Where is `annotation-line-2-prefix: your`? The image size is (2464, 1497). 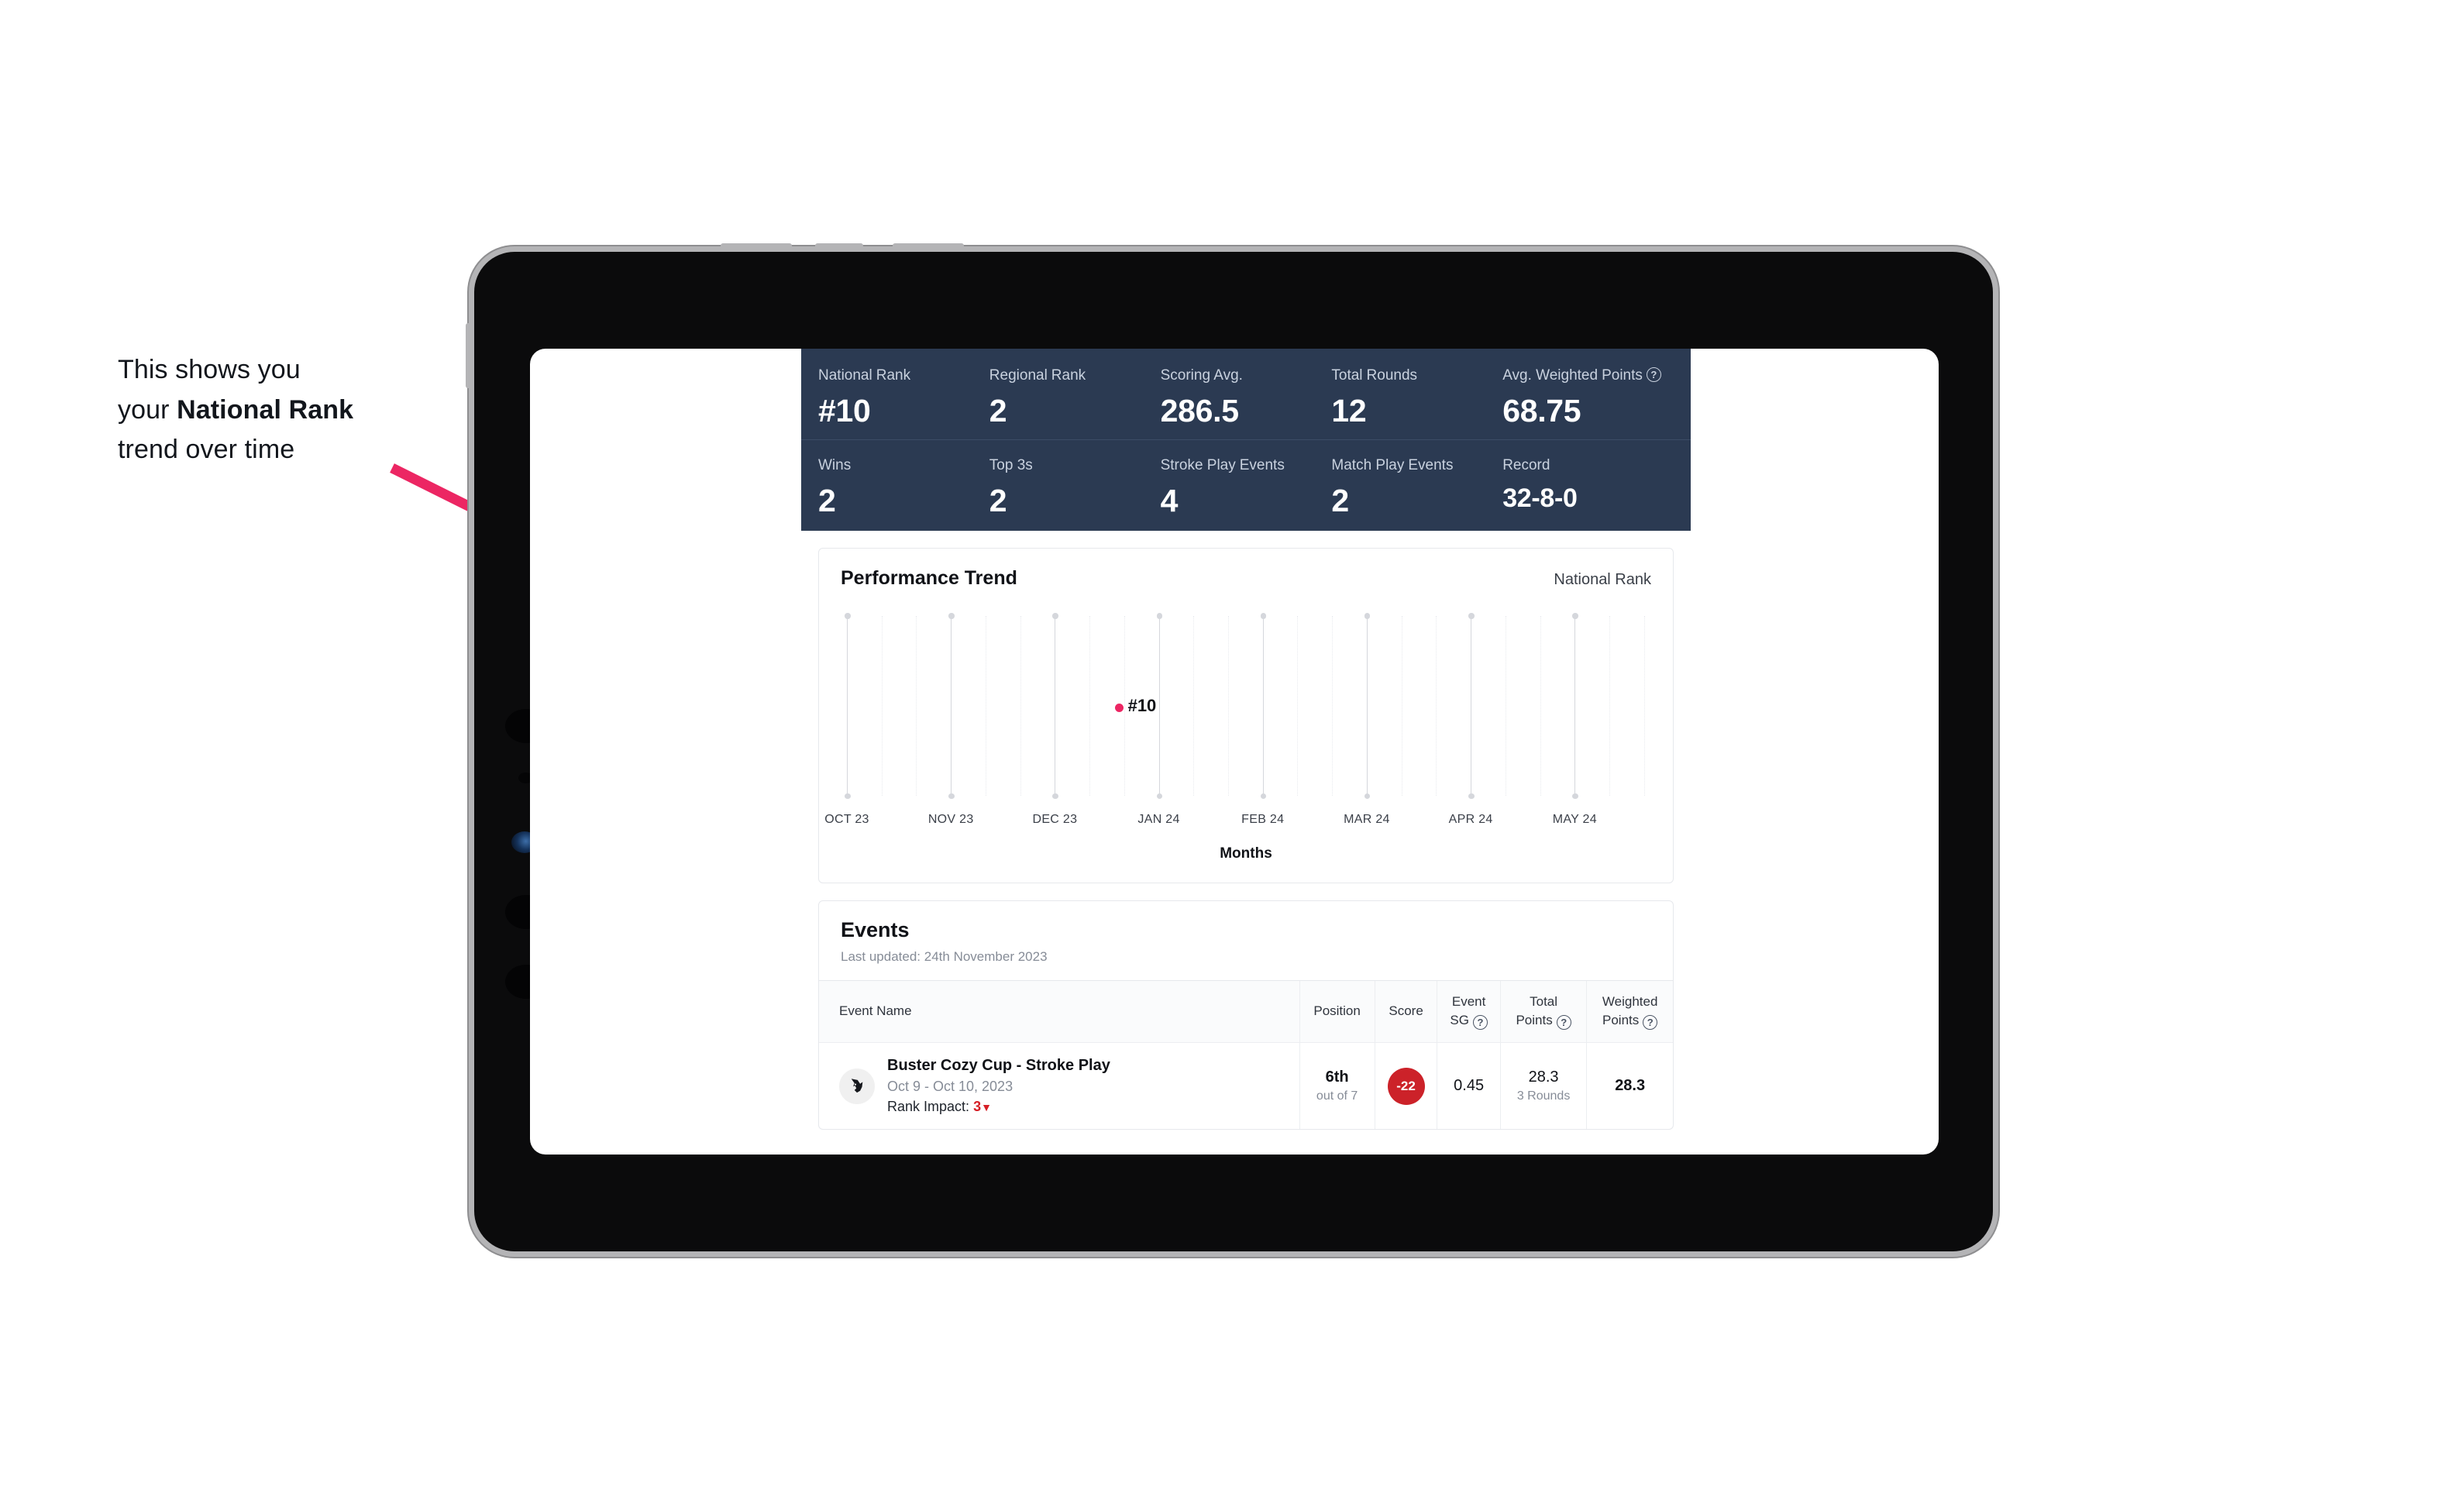
annotation-line-2-prefix: your is located at coordinates (147, 409).